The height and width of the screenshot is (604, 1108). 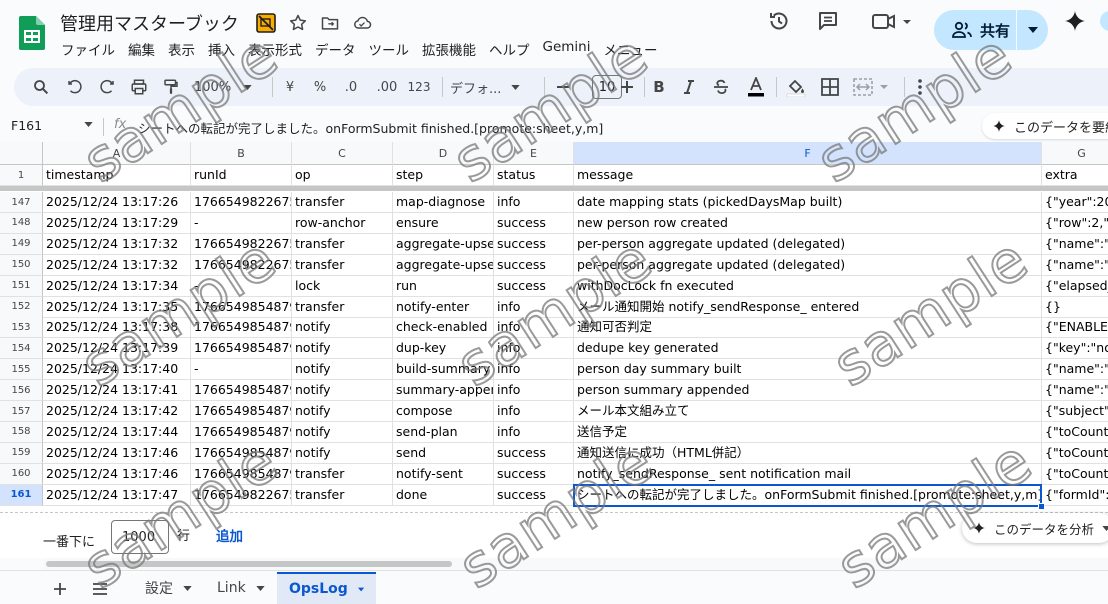 What do you see at coordinates (808, 349) in the screenshot?
I see `table-cell: dedupe key generated` at bounding box center [808, 349].